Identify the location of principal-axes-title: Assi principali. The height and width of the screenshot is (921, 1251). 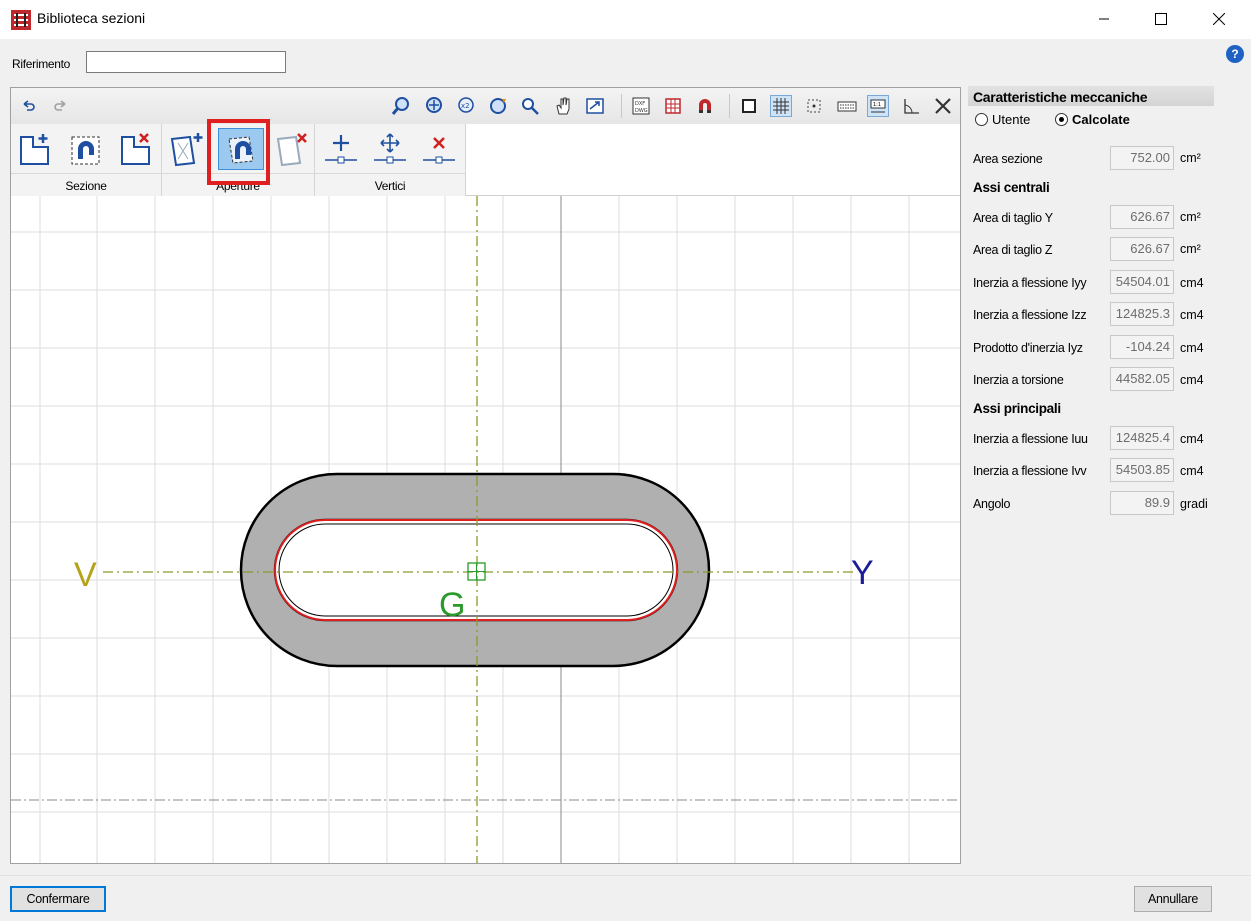
(1017, 408).